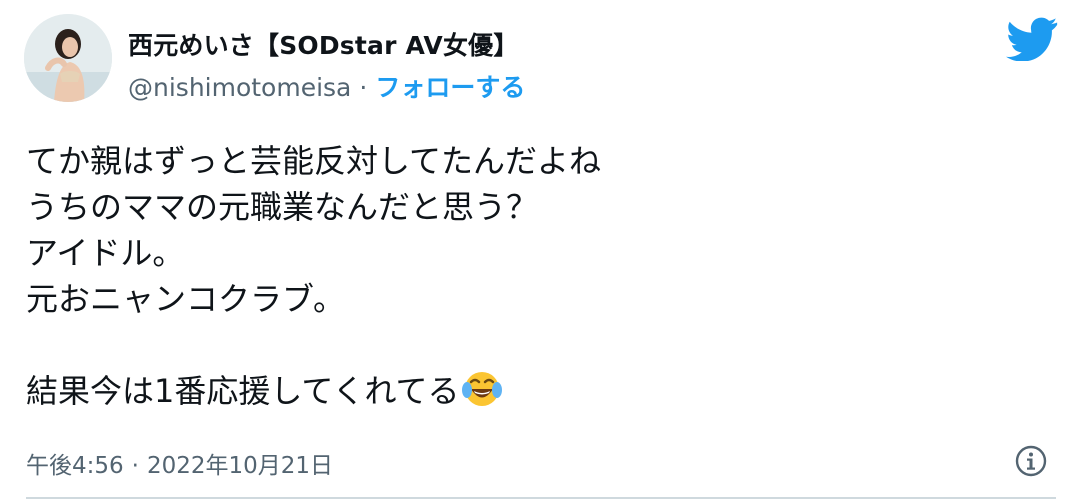 The image size is (1070, 504). I want to click on avatar, so click(68, 58).